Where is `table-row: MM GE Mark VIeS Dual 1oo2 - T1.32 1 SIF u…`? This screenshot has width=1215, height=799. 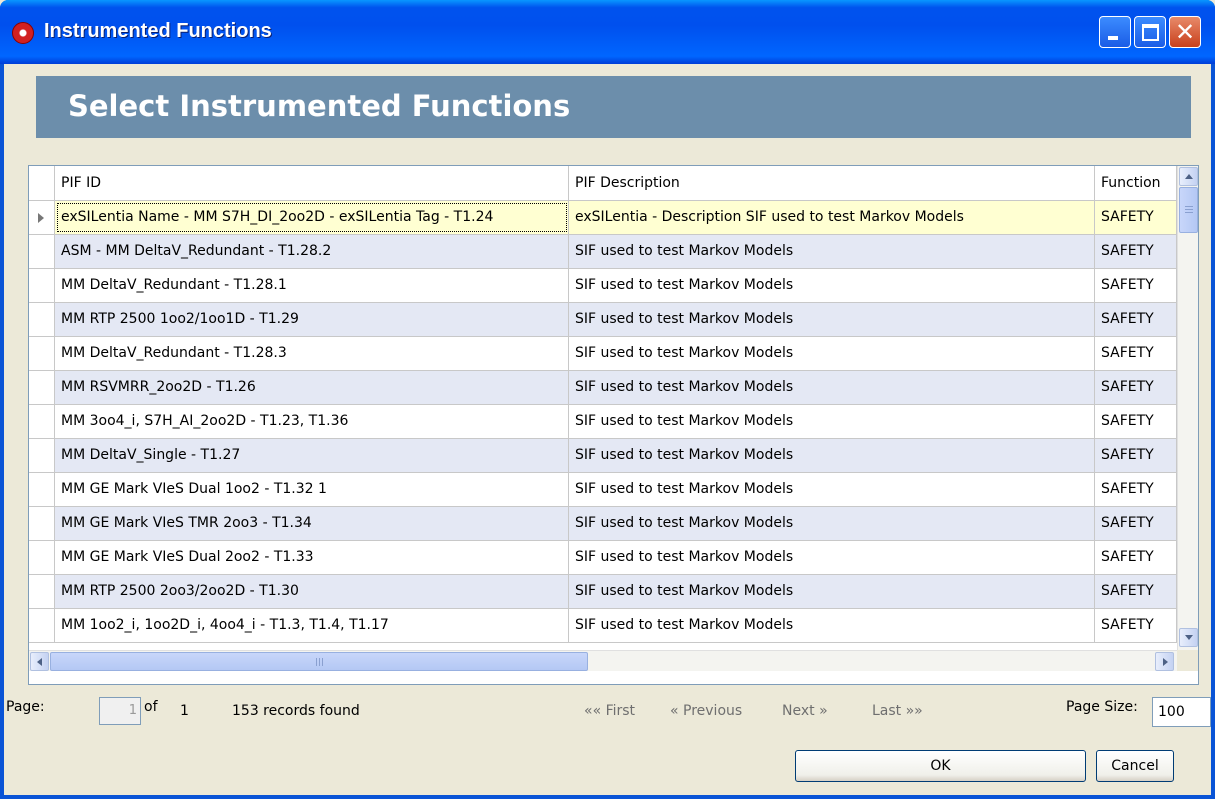
table-row: MM GE Mark VIeS Dual 1oo2 - T1.32 1 SIF u… is located at coordinates (603, 490).